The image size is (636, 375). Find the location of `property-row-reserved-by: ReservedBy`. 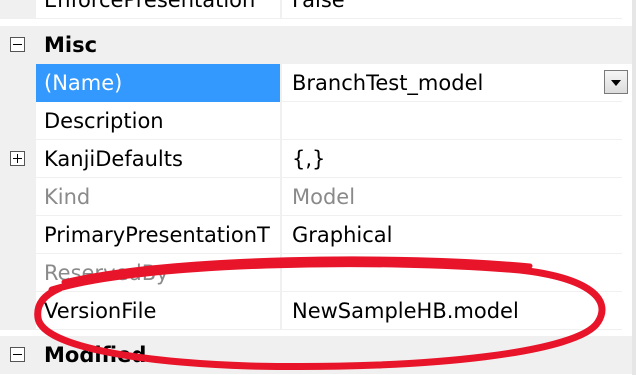

property-row-reserved-by: ReservedBy is located at coordinates (318, 273).